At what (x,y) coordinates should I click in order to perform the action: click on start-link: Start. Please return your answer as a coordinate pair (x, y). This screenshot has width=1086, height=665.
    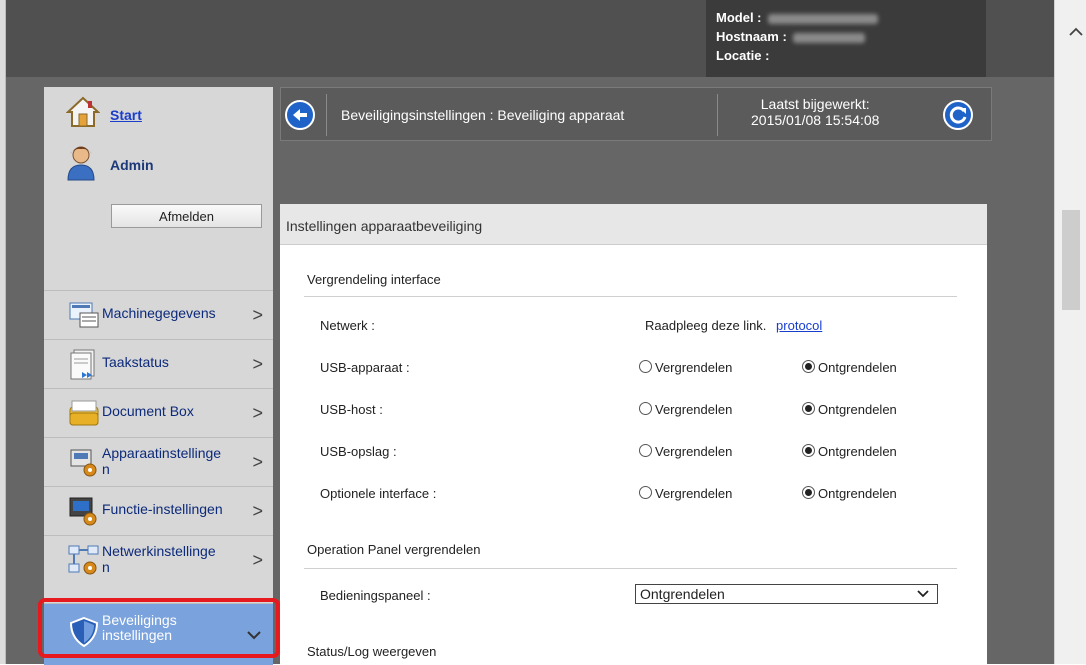
    Looking at the image, I should click on (126, 115).